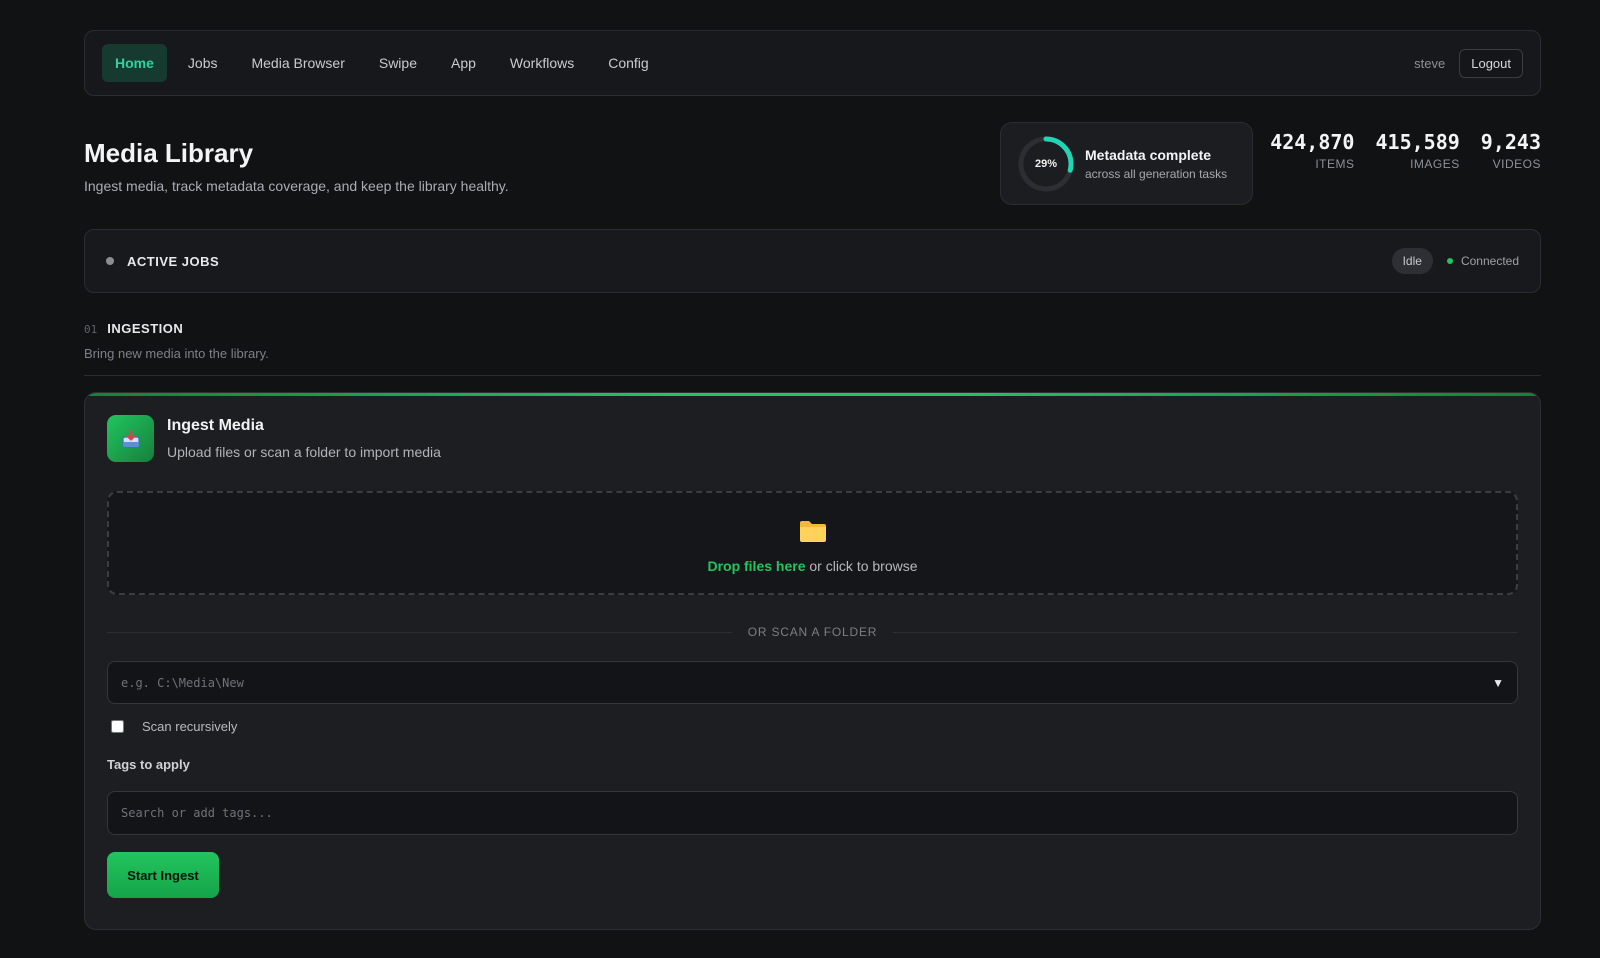 This screenshot has width=1600, height=958. What do you see at coordinates (398, 63) in the screenshot?
I see `nav-item-swipe: Swipe` at bounding box center [398, 63].